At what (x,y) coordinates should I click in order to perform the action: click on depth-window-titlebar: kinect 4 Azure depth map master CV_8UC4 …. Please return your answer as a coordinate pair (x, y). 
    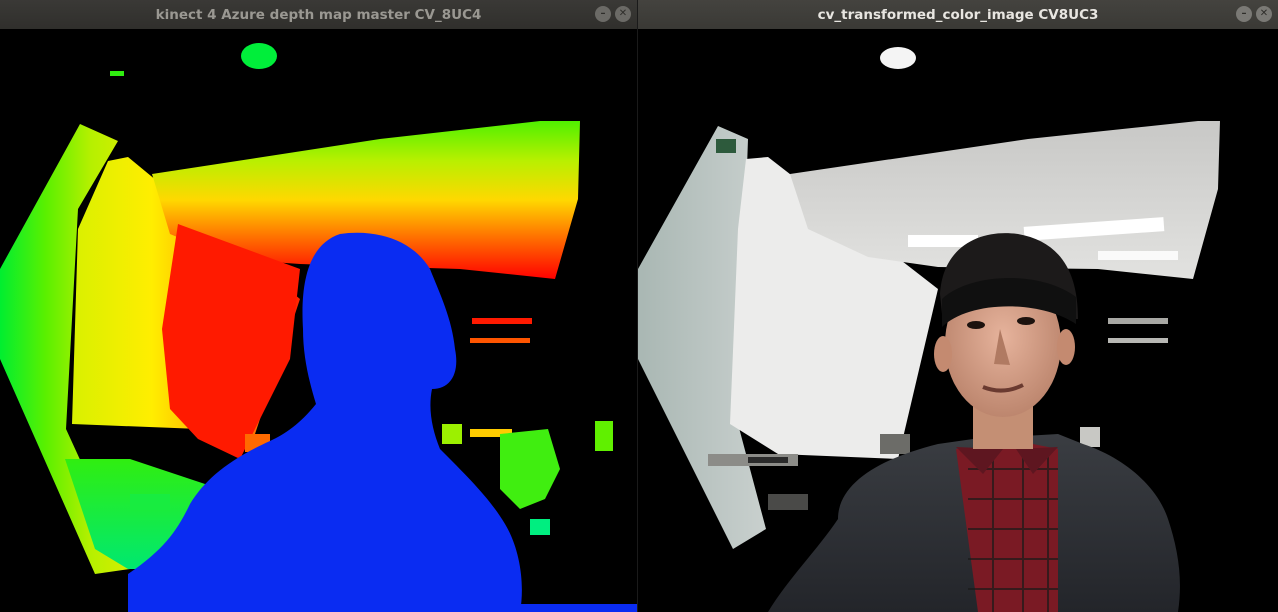
    Looking at the image, I should click on (318, 14).